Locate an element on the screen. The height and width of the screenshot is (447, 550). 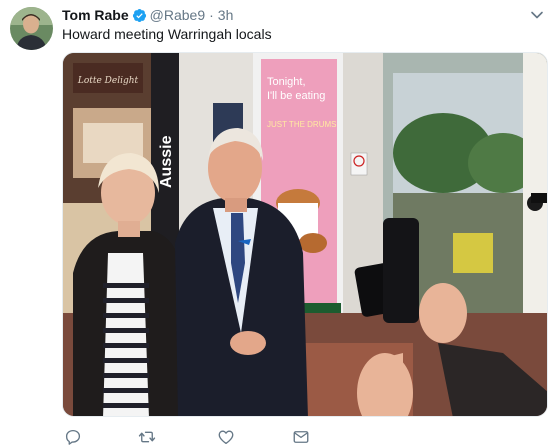
author-name: Tom Rabe is located at coordinates (95, 15).